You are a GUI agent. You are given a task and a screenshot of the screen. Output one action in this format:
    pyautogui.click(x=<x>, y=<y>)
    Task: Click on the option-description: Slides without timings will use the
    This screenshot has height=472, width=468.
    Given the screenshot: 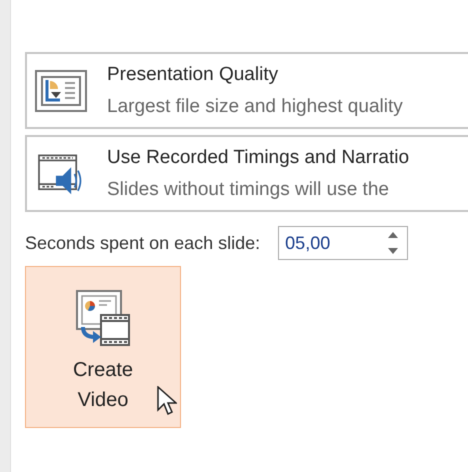 What is the action you would take?
    pyautogui.click(x=248, y=189)
    